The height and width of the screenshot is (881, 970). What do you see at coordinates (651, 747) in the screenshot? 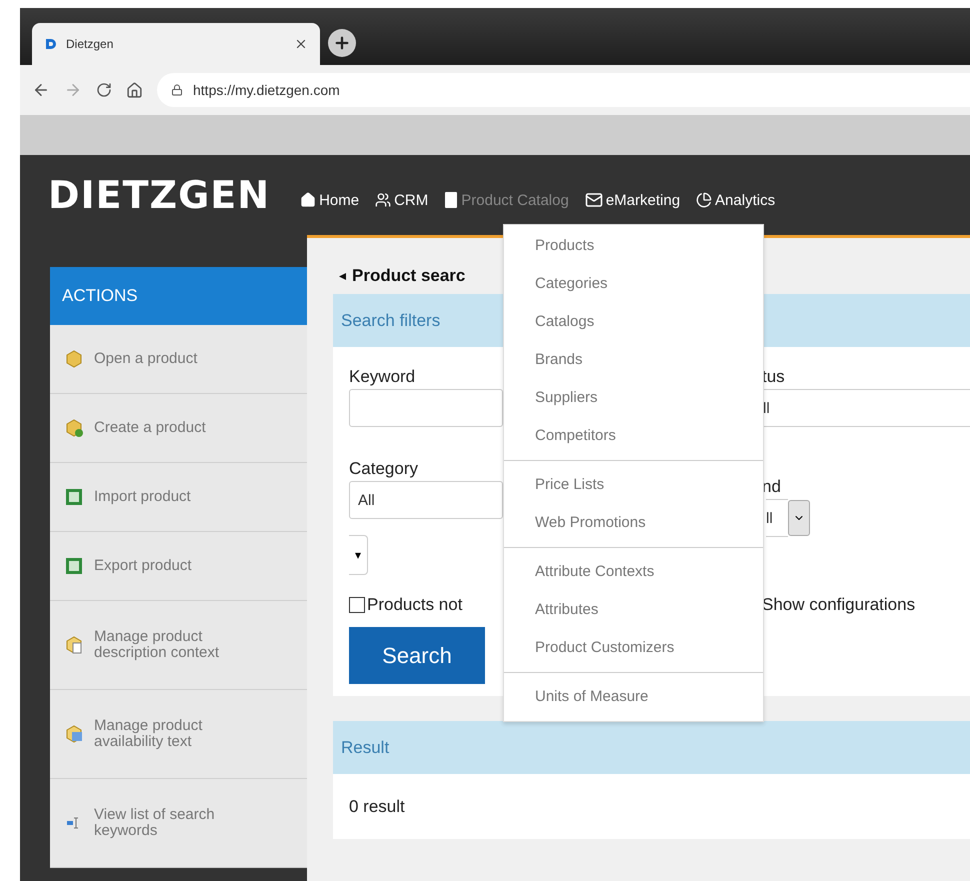
I see `panel-header: Result` at bounding box center [651, 747].